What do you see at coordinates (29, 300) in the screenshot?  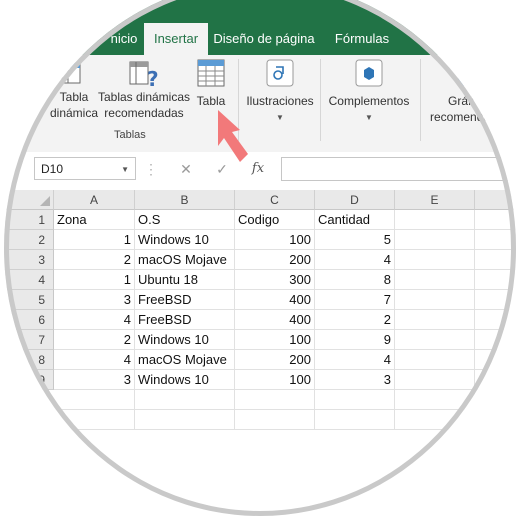 I see `row-header: 5` at bounding box center [29, 300].